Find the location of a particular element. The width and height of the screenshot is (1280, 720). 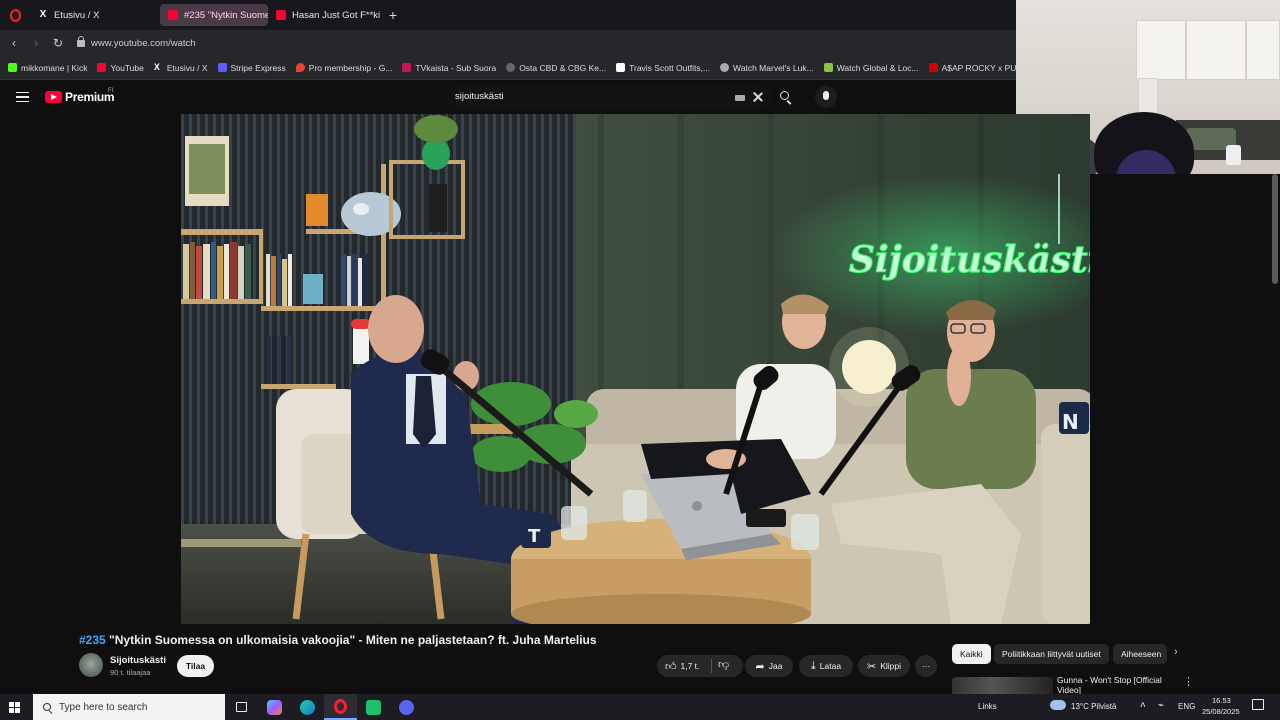

discord-icon is located at coordinates (406, 707).